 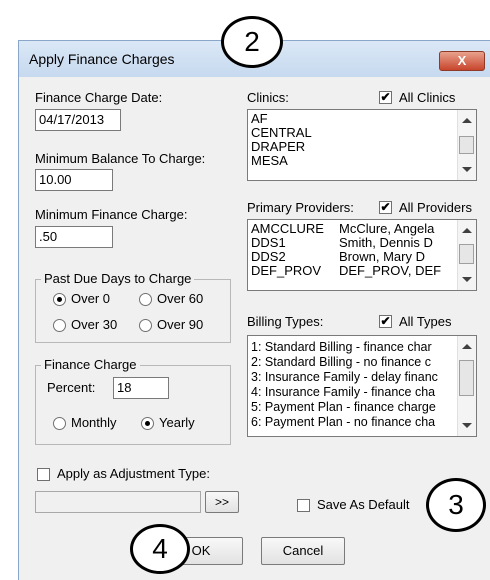 I want to click on finance-charge-date-label: Finance Charge Date:, so click(x=99, y=97).